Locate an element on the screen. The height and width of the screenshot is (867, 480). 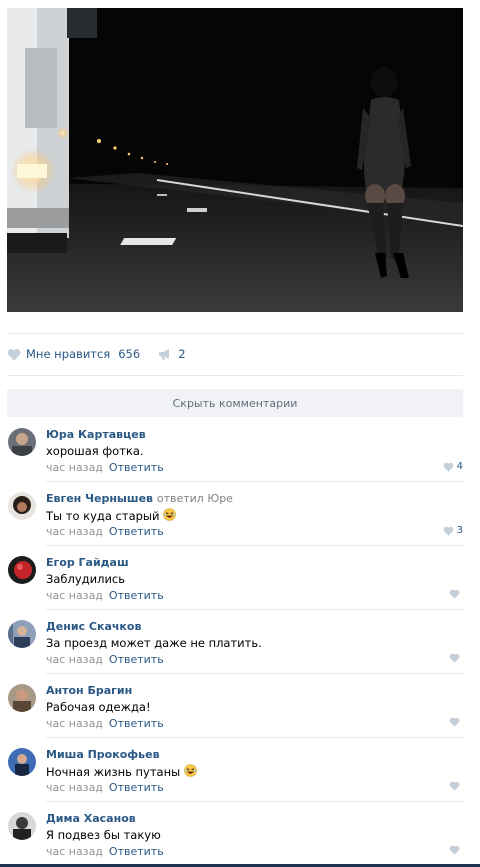
post-actions: Мне нравится 656 2 is located at coordinates (96, 354).